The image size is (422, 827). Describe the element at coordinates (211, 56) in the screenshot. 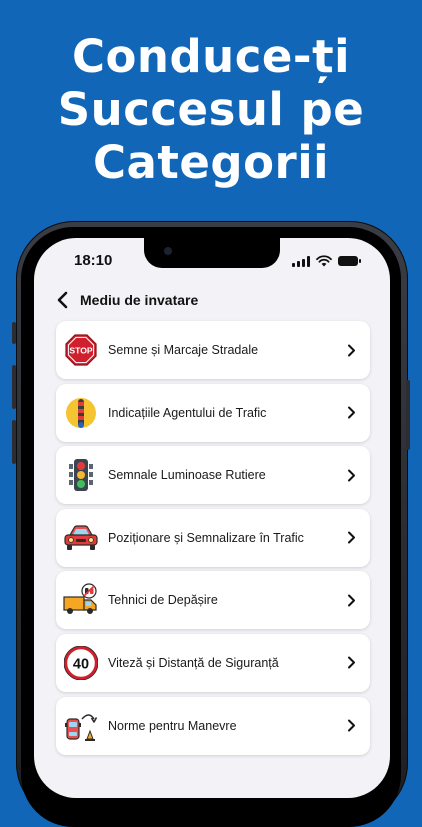

I see `headline-line-1: Conduce-ți` at that location.